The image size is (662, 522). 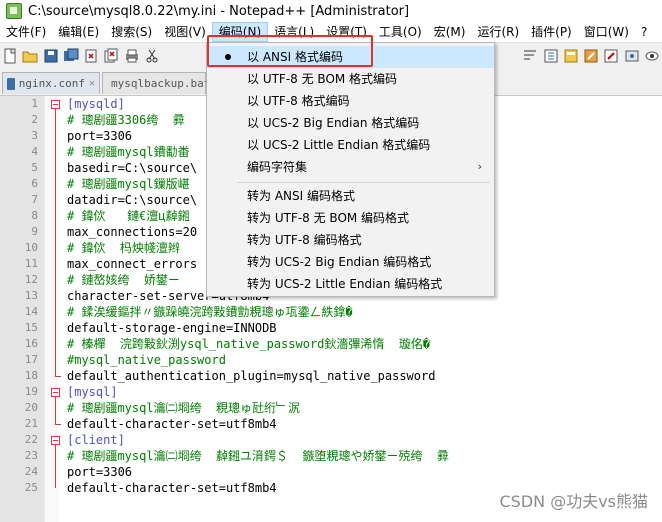 I want to click on menu-item-convert-ucs2-le: 转为 UCS-2 Little Endian 编码格式, so click(x=350, y=284).